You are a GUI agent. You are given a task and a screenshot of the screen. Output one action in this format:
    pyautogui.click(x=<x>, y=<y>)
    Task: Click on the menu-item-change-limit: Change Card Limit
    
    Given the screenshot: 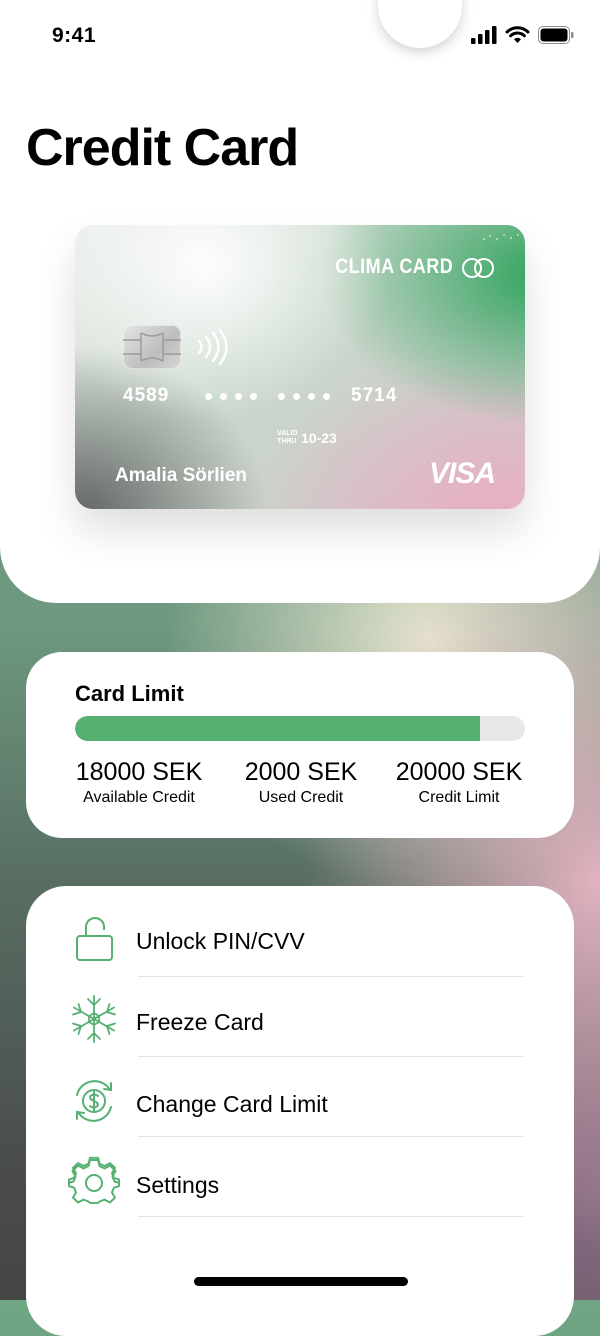 What is the action you would take?
    pyautogui.click(x=300, y=1097)
    